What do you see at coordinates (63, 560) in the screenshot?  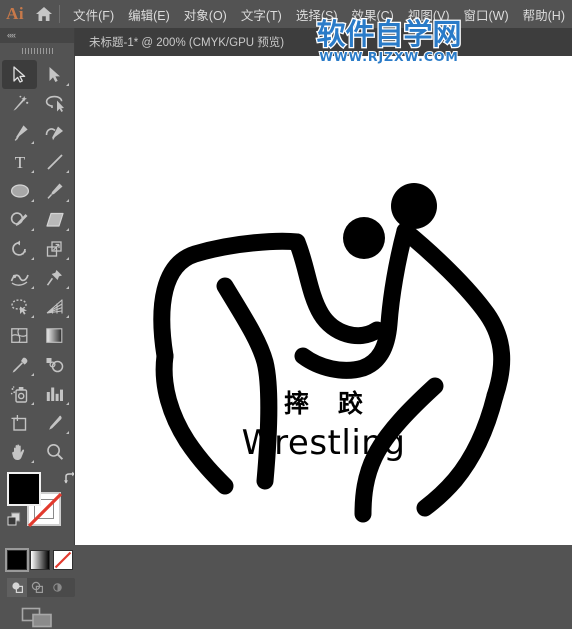 I see `none-swatch-button` at bounding box center [63, 560].